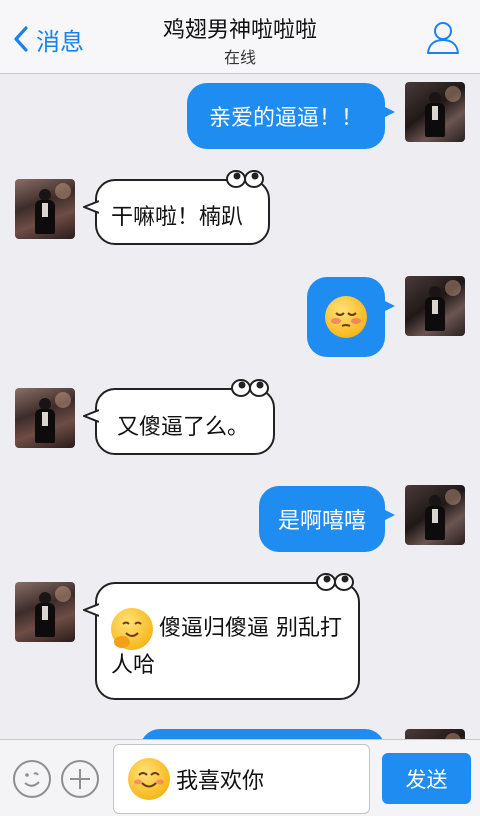 The width and height of the screenshot is (480, 816). I want to click on send-button: 发送, so click(426, 778).